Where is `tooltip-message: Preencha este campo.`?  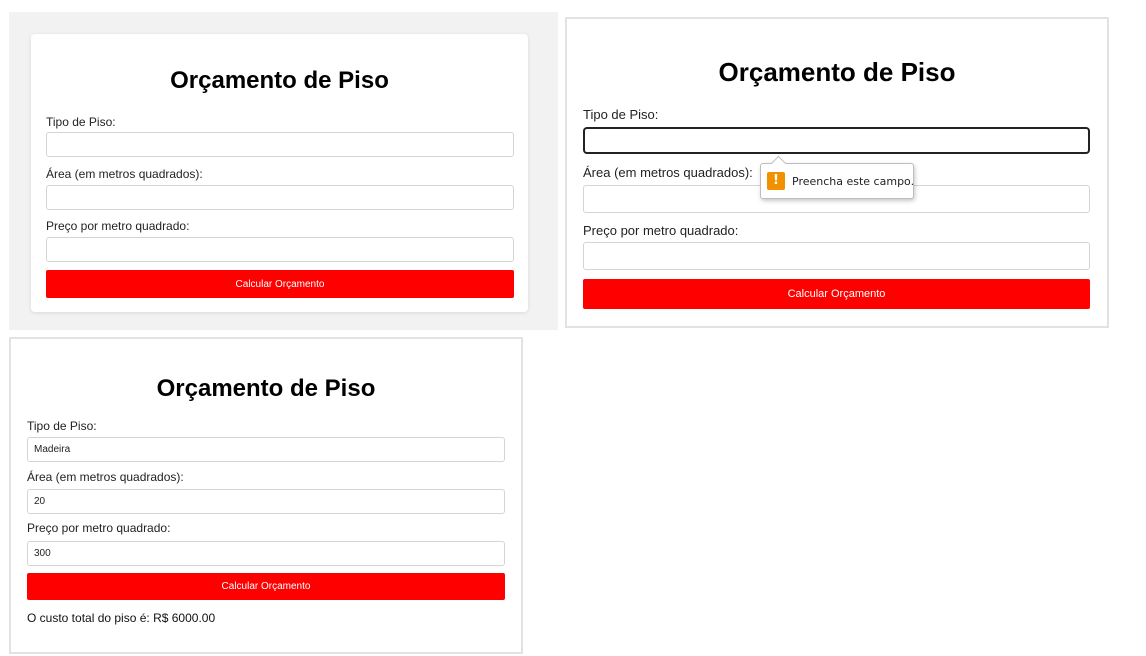 tooltip-message: Preencha este campo. is located at coordinates (853, 181).